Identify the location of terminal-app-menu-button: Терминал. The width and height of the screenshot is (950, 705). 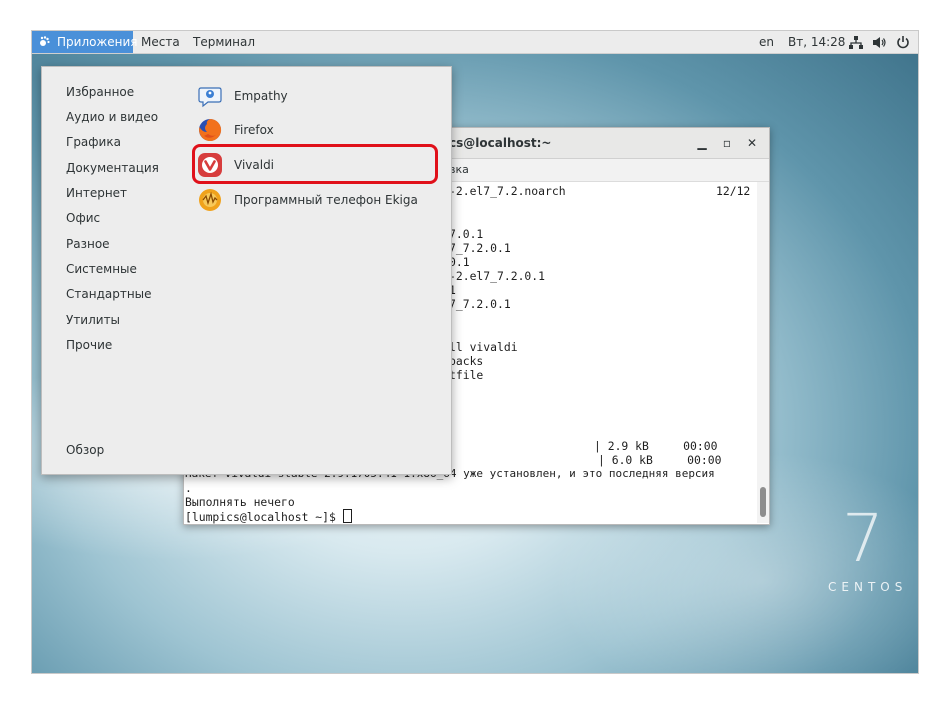
(224, 42).